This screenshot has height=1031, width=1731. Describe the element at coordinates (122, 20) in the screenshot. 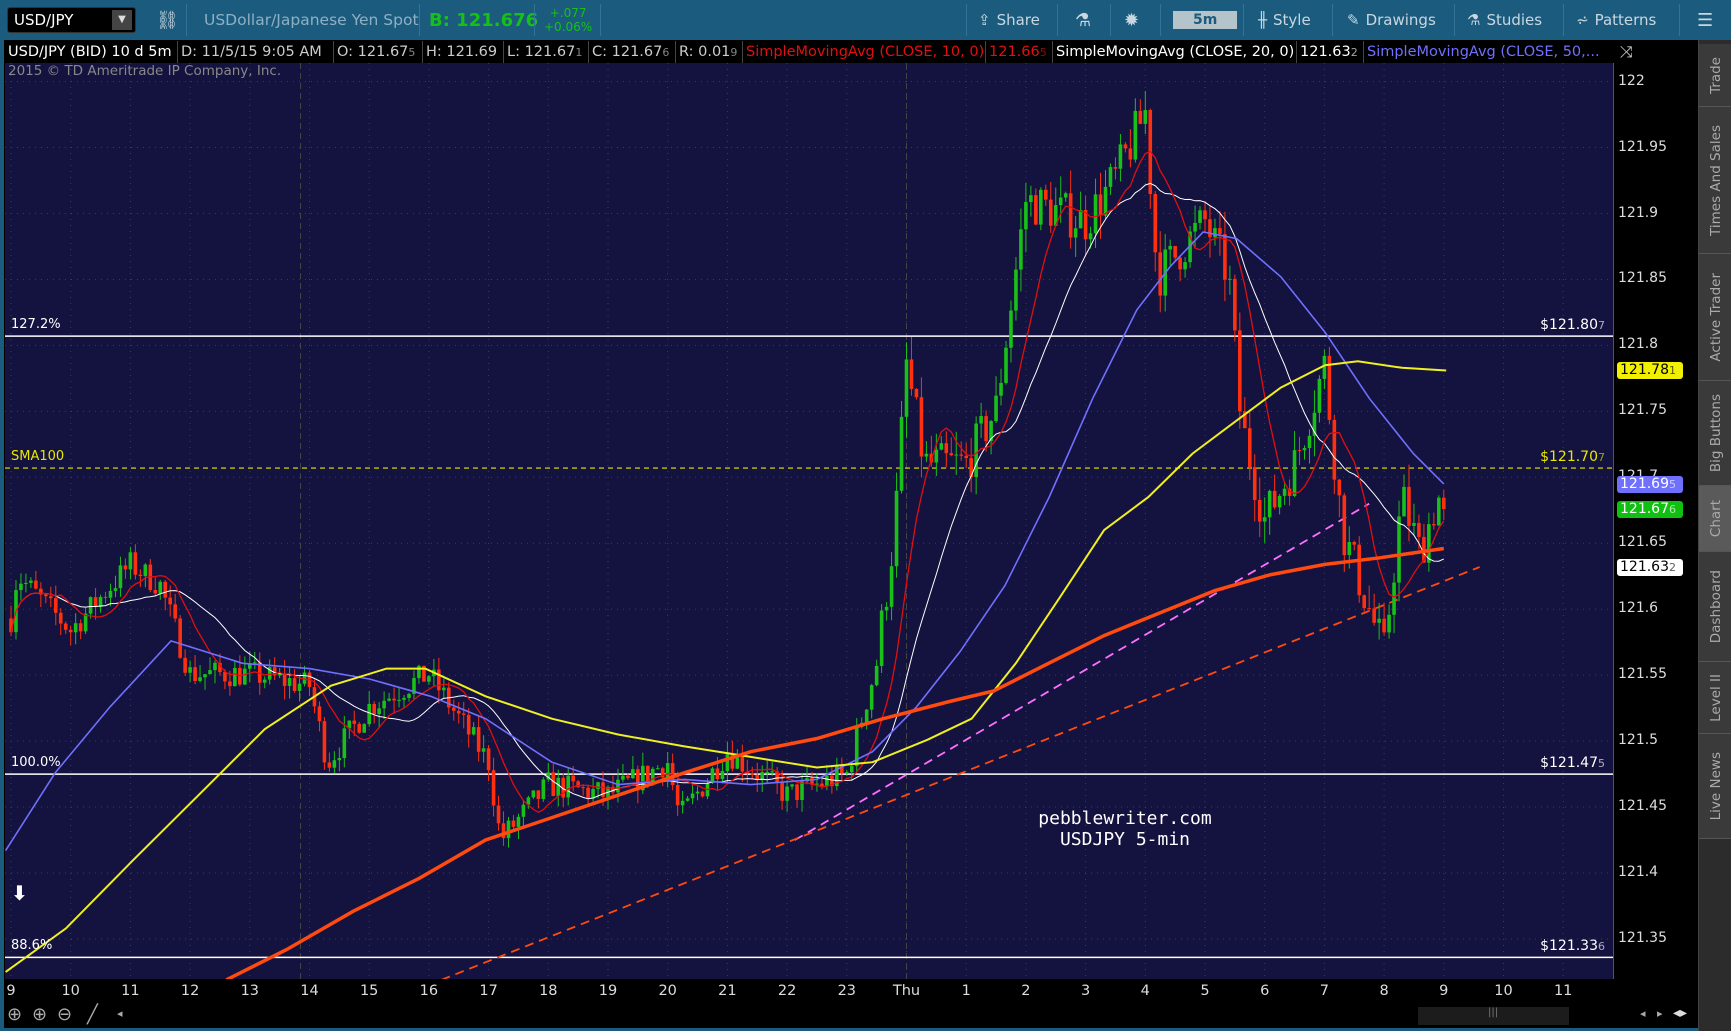

I see `chevron-down-icon: ▼` at that location.